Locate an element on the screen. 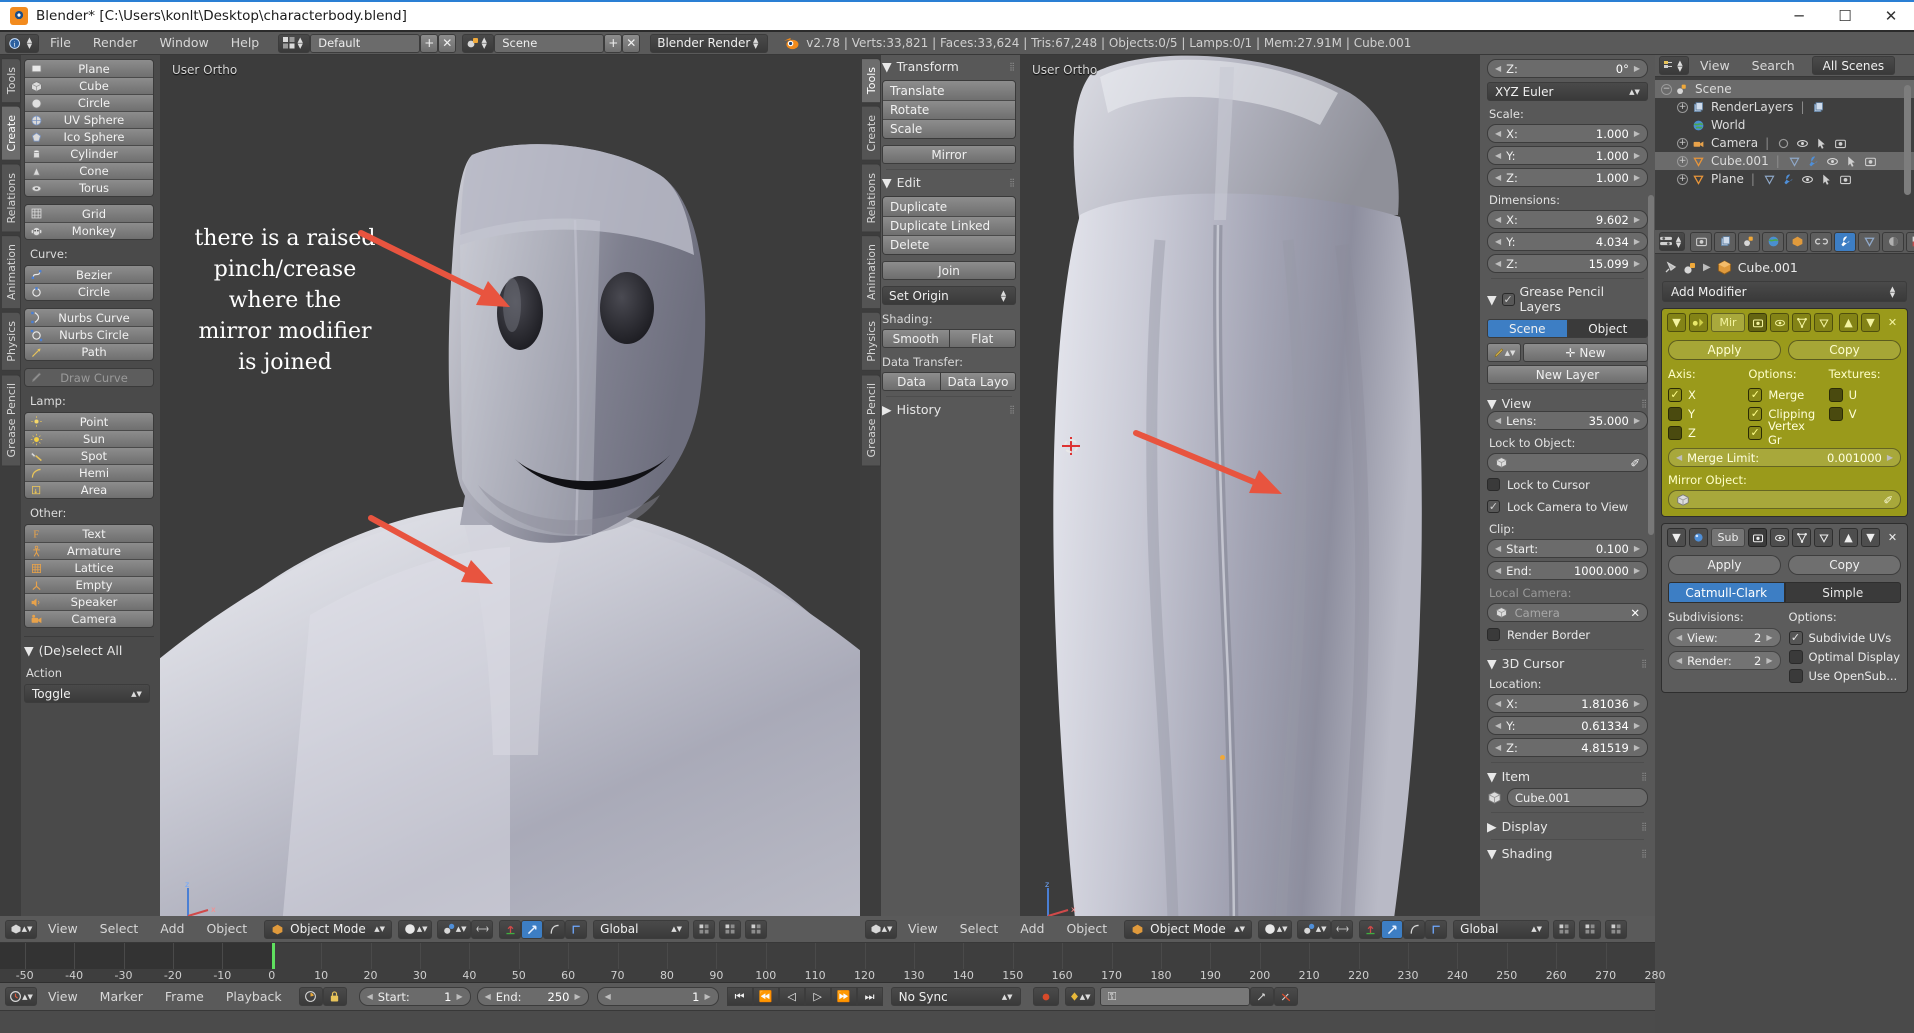 The image size is (1914, 1033). create-item-cylinder: Cylinder is located at coordinates (89, 153).